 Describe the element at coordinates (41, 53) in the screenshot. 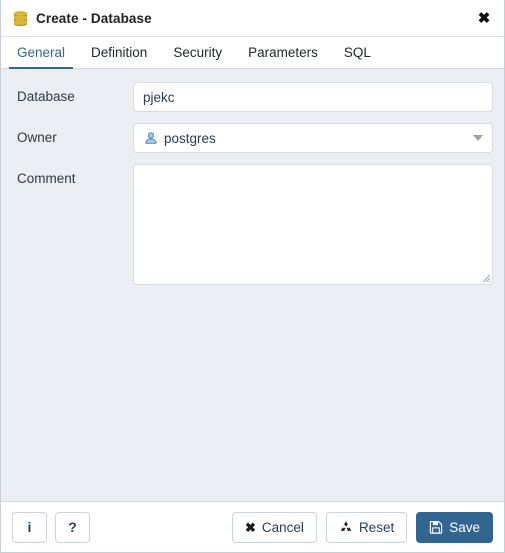

I see `tab-general: General` at that location.